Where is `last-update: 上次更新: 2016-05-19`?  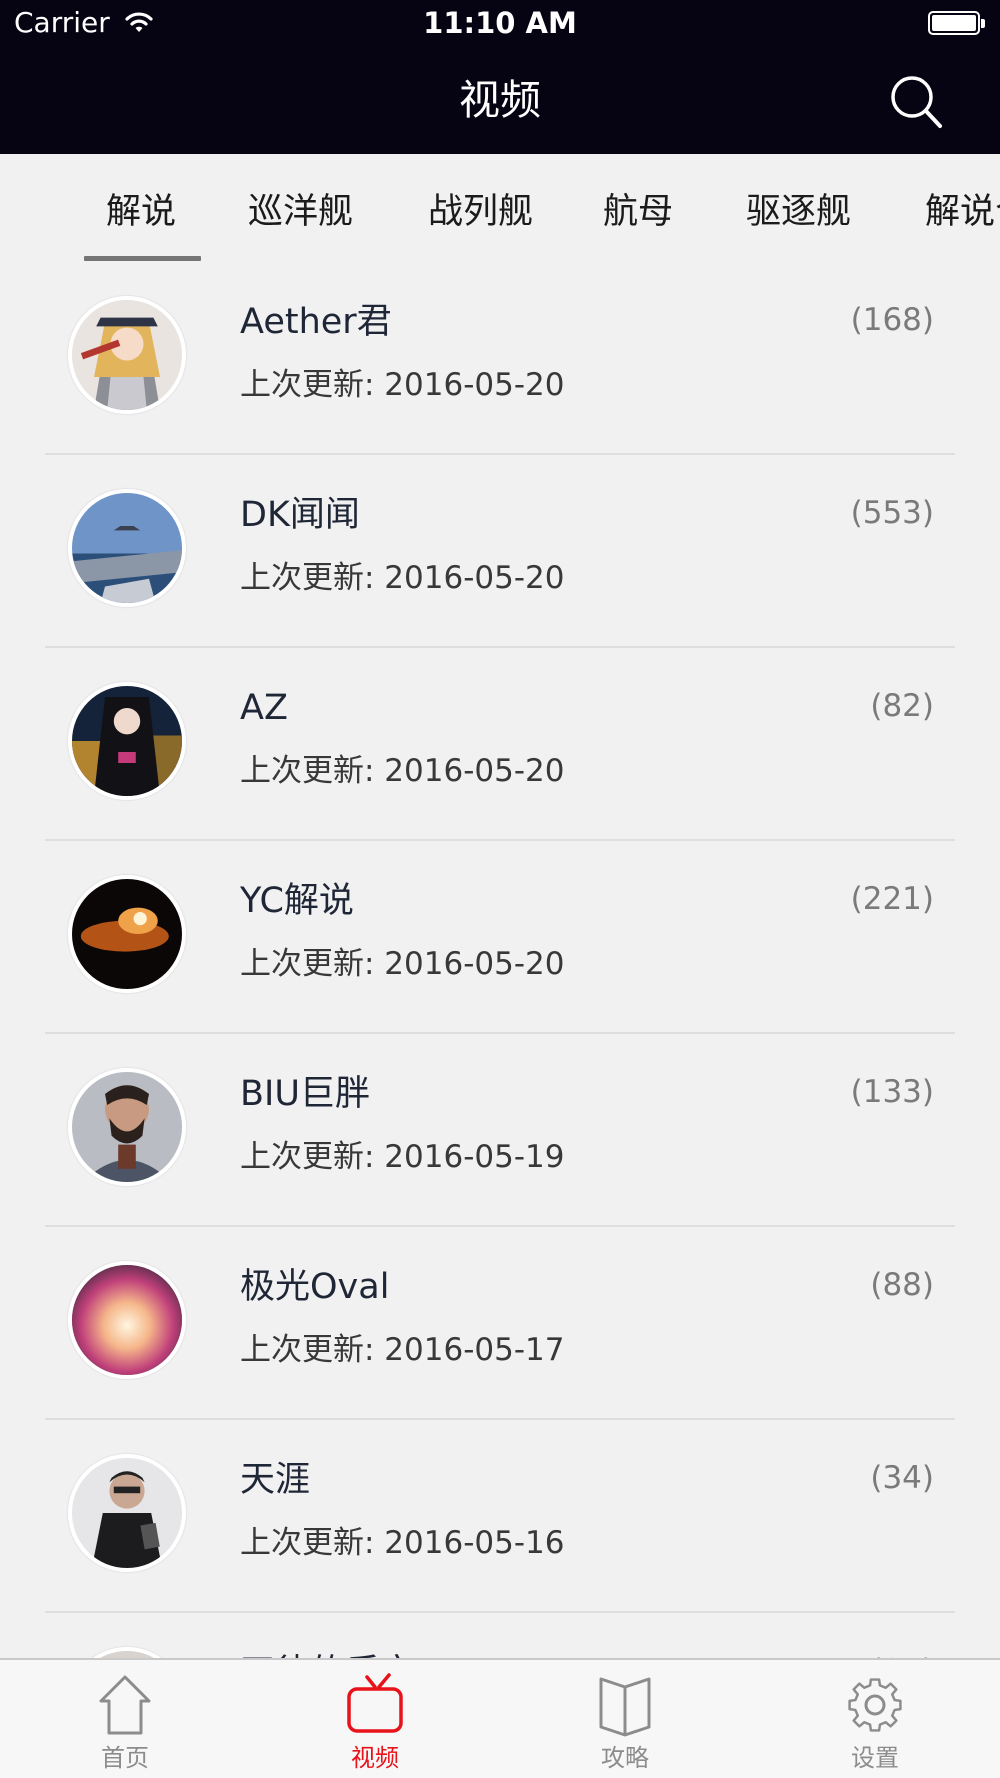 last-update: 上次更新: 2016-05-19 is located at coordinates (402, 1157).